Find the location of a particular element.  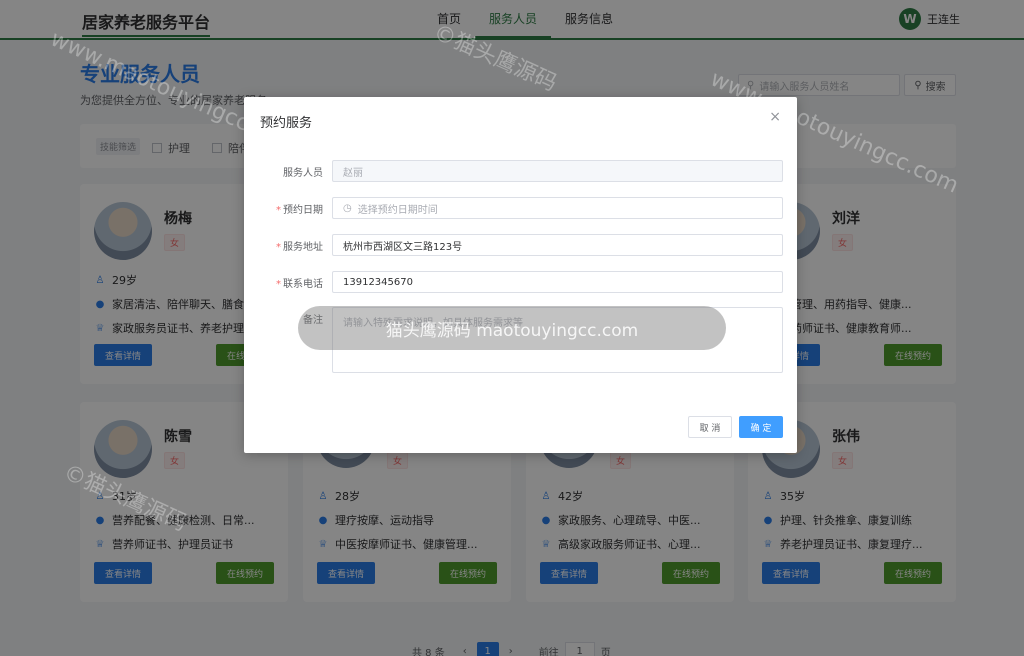

dialog-title: 预约服务 is located at coordinates (286, 123).